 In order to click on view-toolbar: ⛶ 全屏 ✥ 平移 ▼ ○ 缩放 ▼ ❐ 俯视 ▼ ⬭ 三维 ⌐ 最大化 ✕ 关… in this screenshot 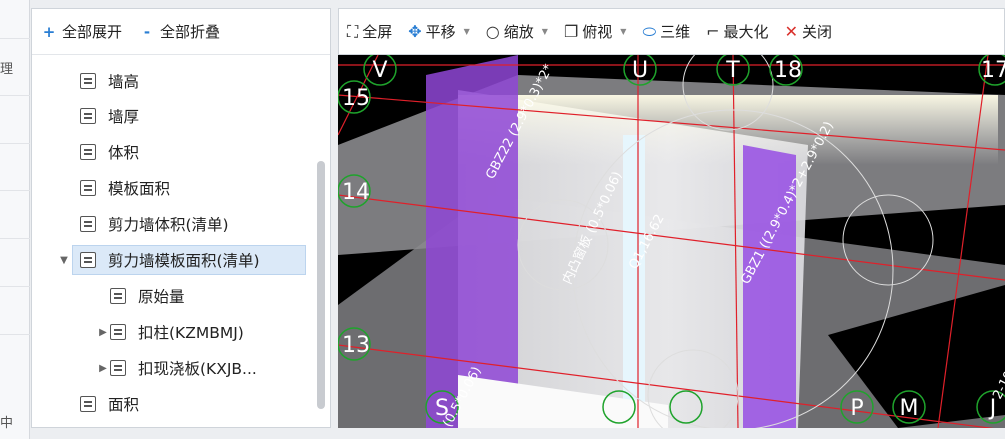, I will do `click(671, 31)`.